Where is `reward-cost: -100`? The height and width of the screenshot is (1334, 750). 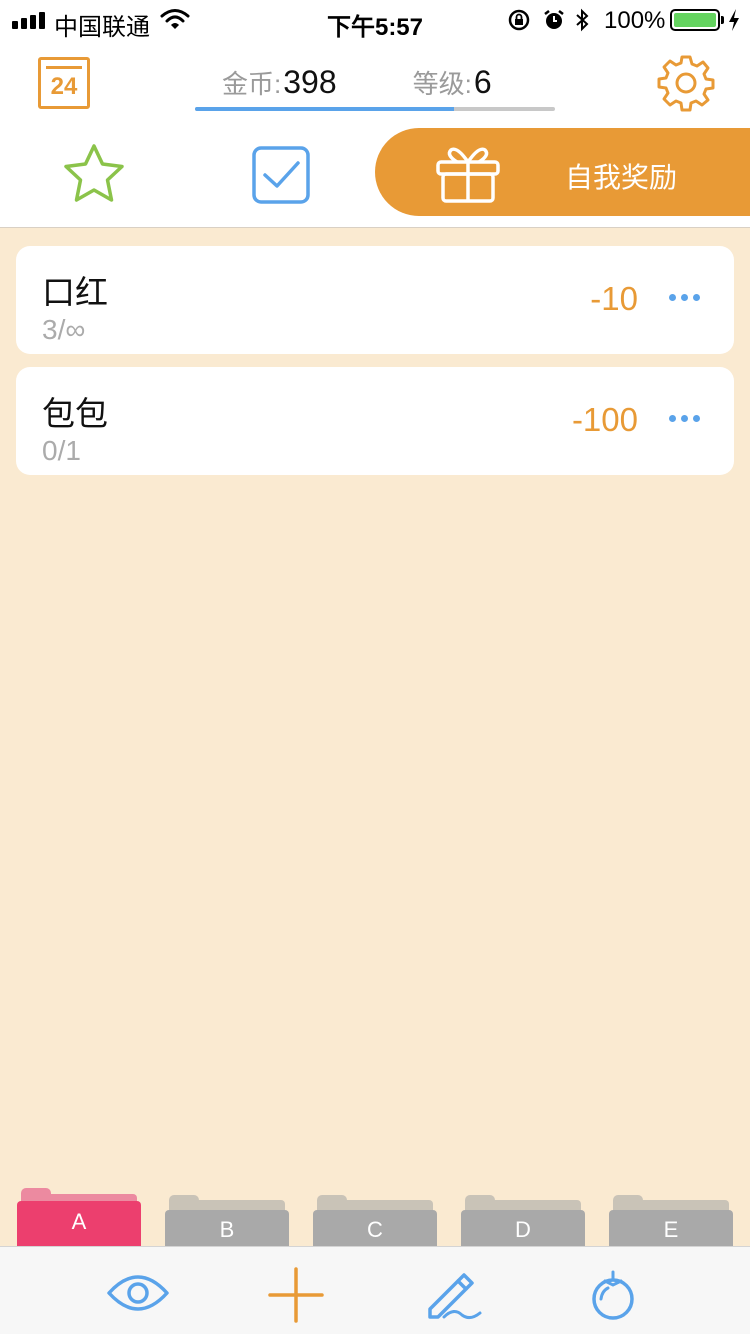
reward-cost: -100 is located at coordinates (604, 419).